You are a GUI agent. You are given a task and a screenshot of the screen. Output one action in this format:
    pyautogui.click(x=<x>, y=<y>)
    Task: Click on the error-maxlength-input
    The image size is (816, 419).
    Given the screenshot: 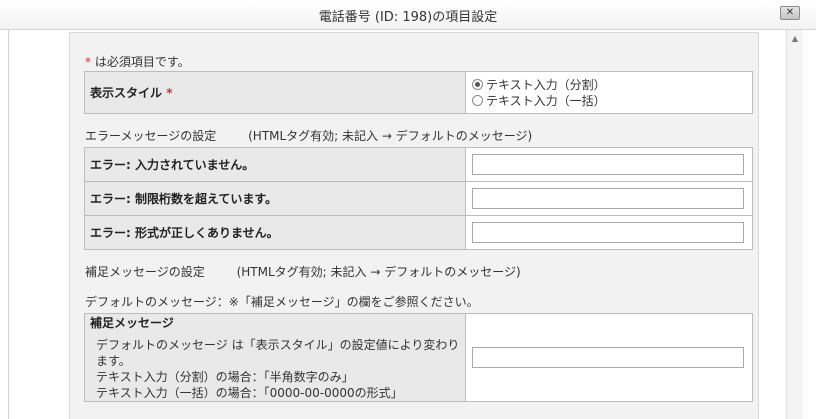 What is the action you would take?
    pyautogui.click(x=608, y=198)
    